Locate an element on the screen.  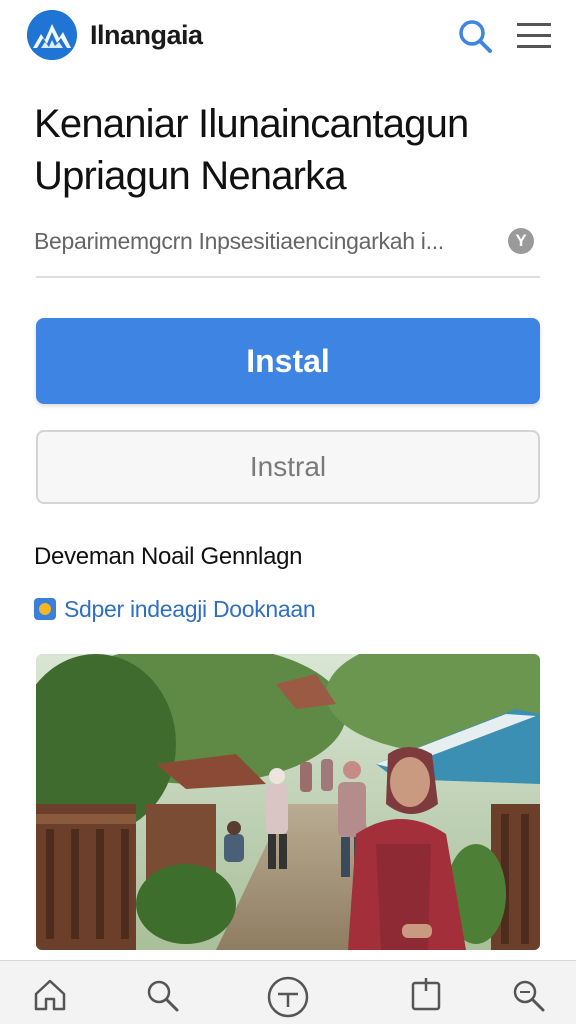
bottom-navigation is located at coordinates (288, 992).